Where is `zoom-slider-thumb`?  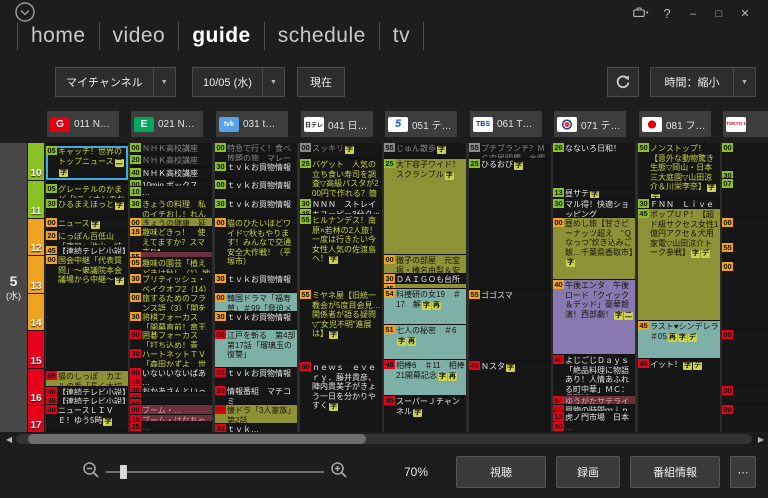 zoom-slider-thumb is located at coordinates (123, 472).